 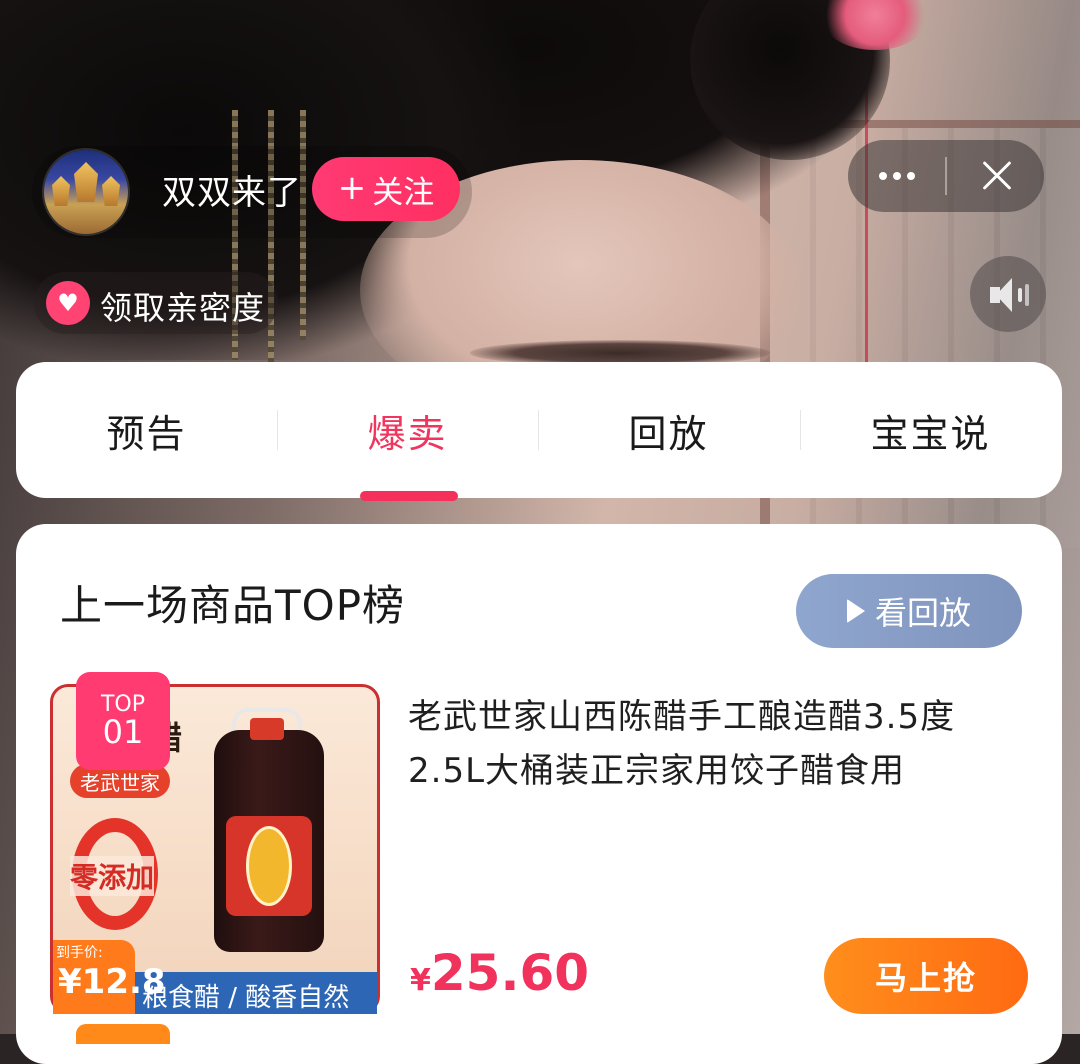 What do you see at coordinates (922, 613) in the screenshot?
I see `watch-replay-label: 看回放` at bounding box center [922, 613].